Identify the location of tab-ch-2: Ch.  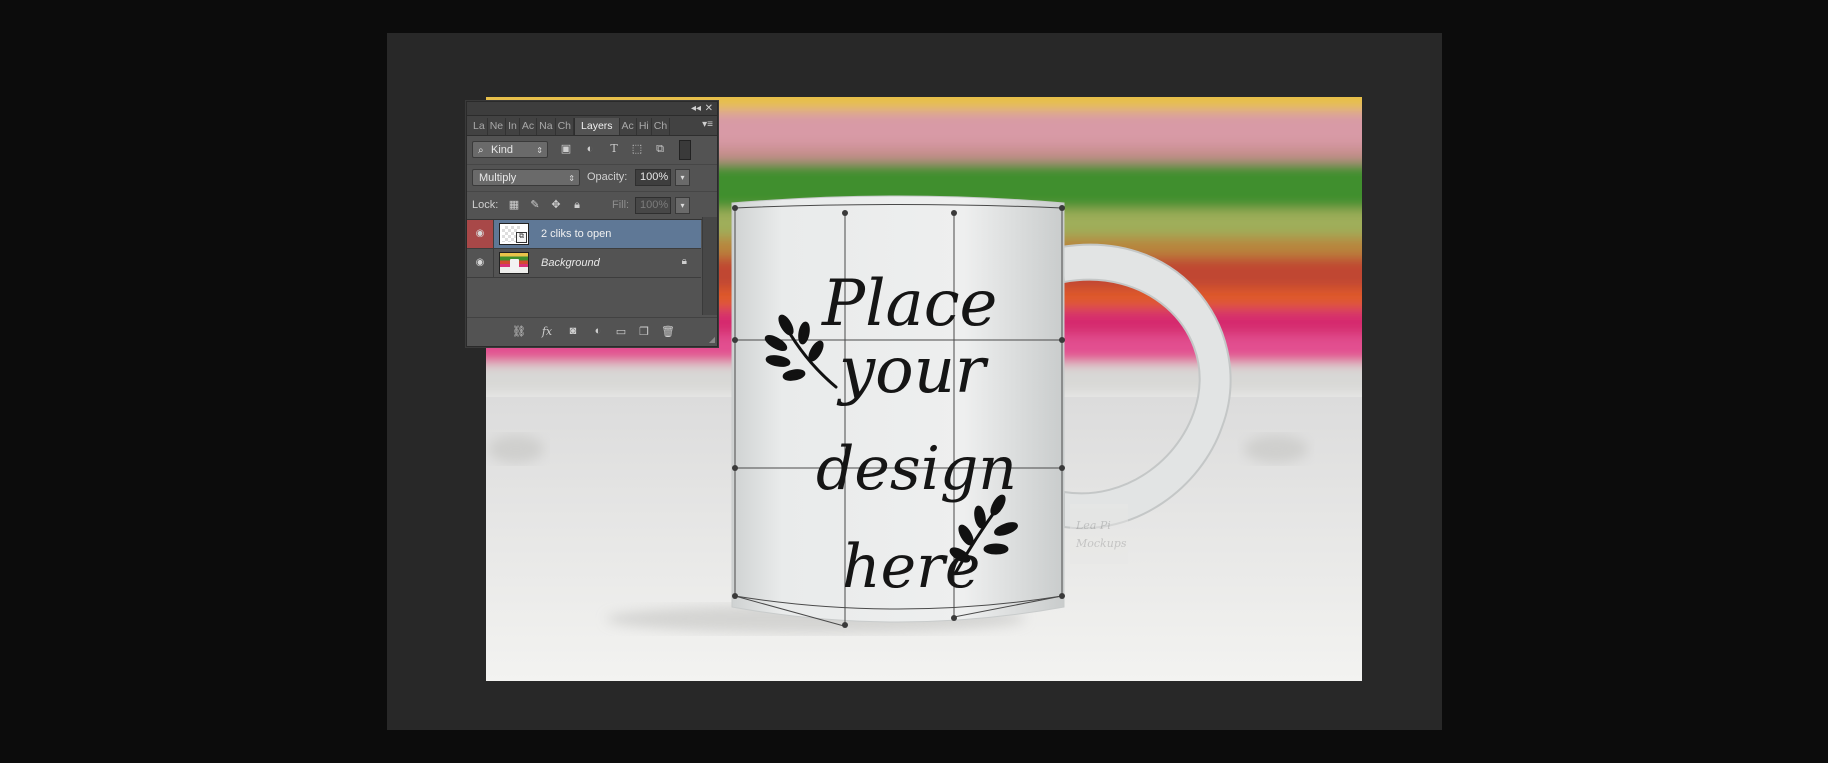
(661, 126).